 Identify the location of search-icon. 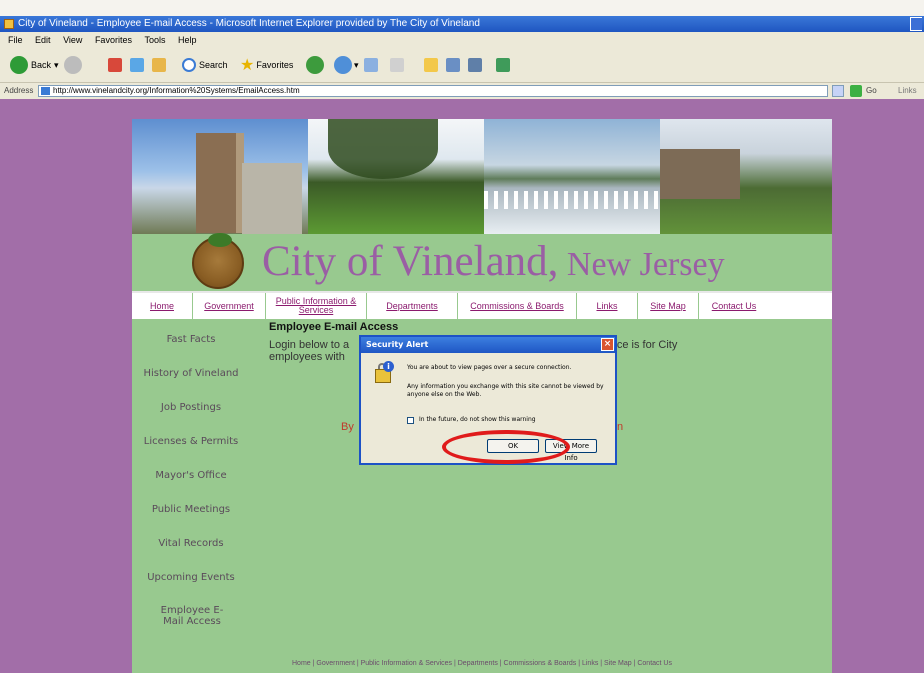
(189, 65).